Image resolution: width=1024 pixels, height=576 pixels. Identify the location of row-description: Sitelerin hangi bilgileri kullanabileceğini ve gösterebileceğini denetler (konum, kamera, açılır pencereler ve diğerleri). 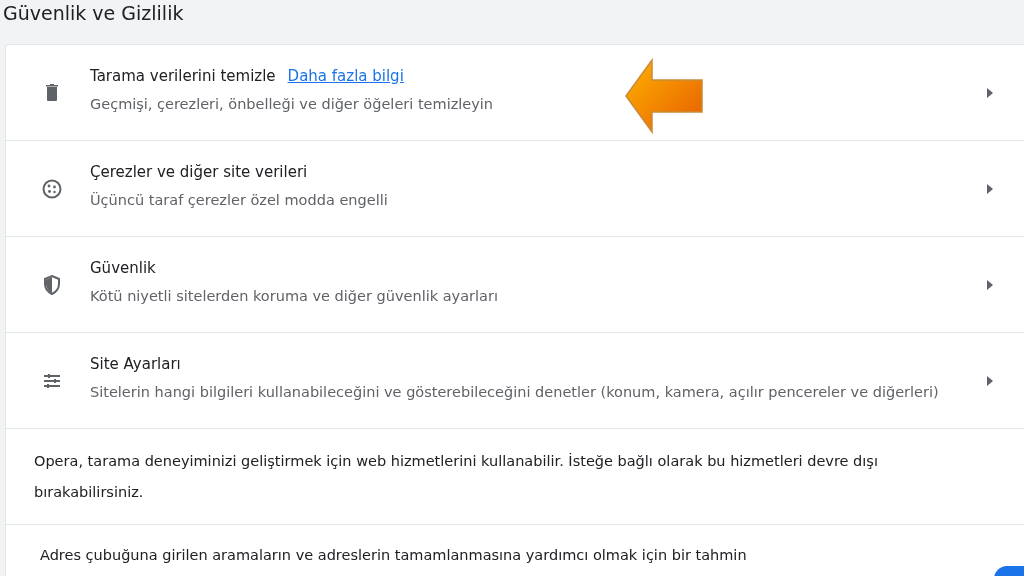
(515, 392).